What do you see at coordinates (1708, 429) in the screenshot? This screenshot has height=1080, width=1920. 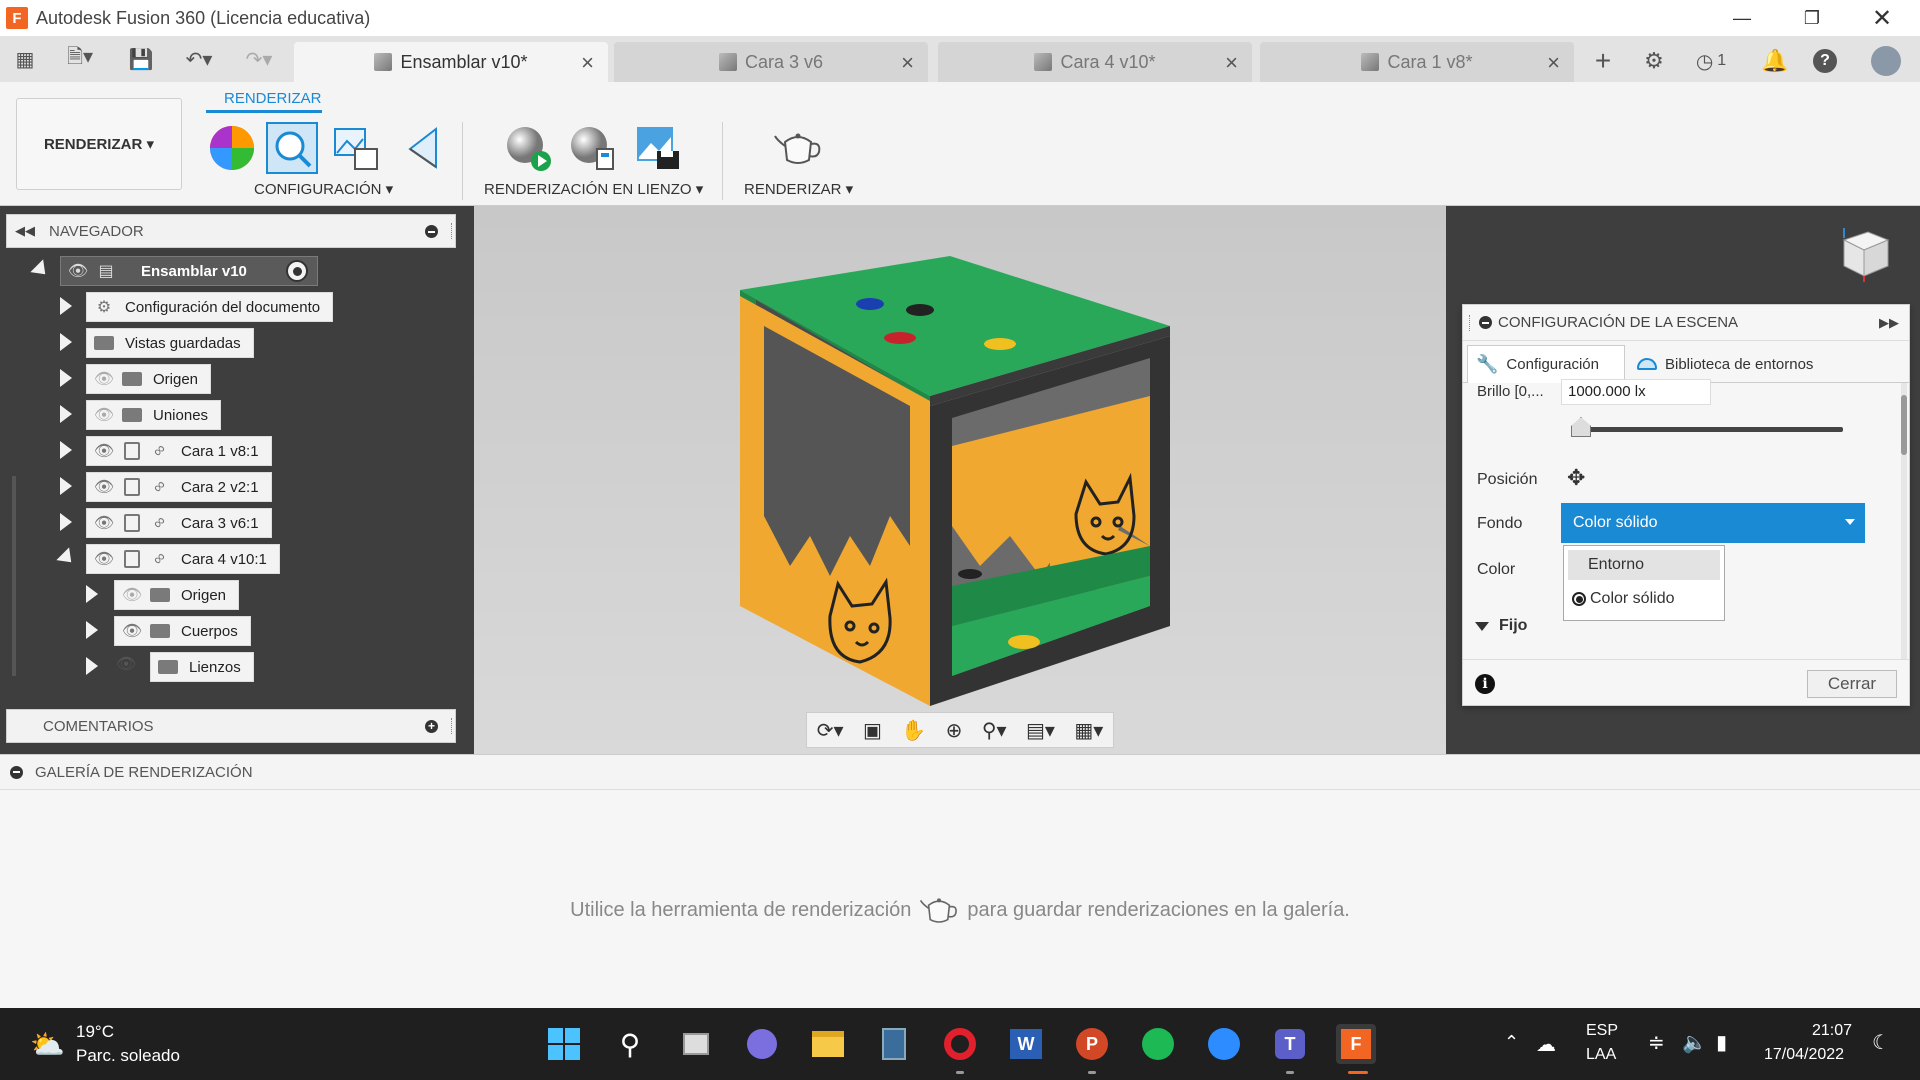 I see `brightness-slider` at bounding box center [1708, 429].